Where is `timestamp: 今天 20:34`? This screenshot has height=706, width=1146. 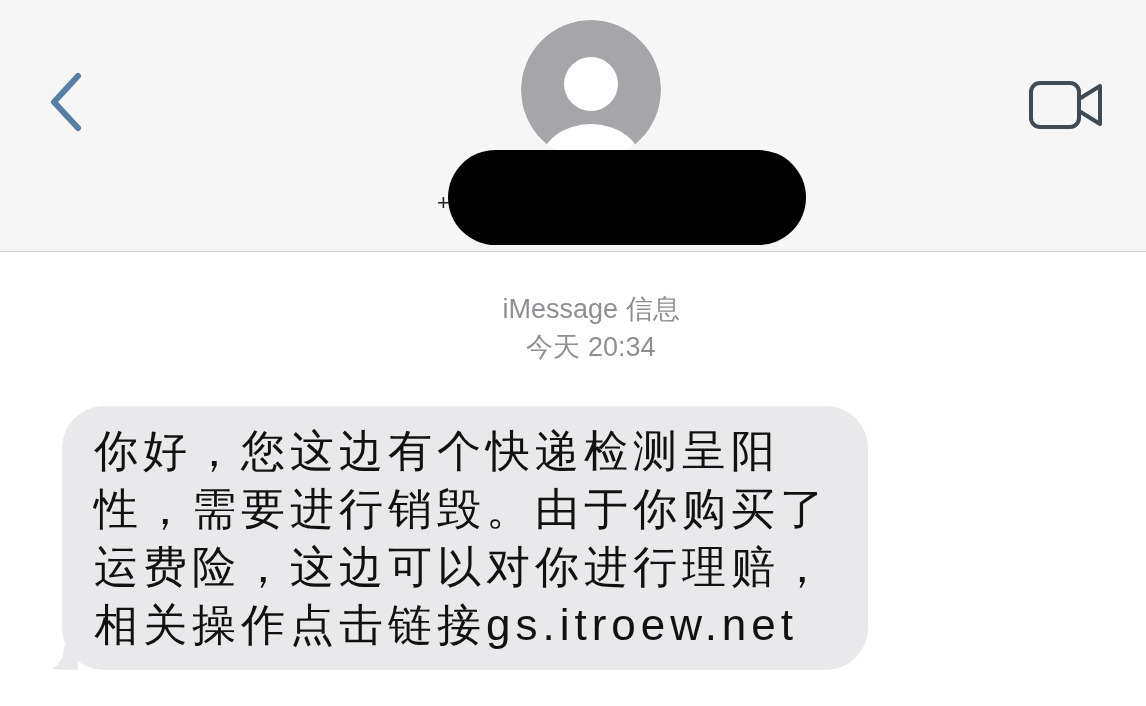
timestamp: 今天 20:34 is located at coordinates (591, 347).